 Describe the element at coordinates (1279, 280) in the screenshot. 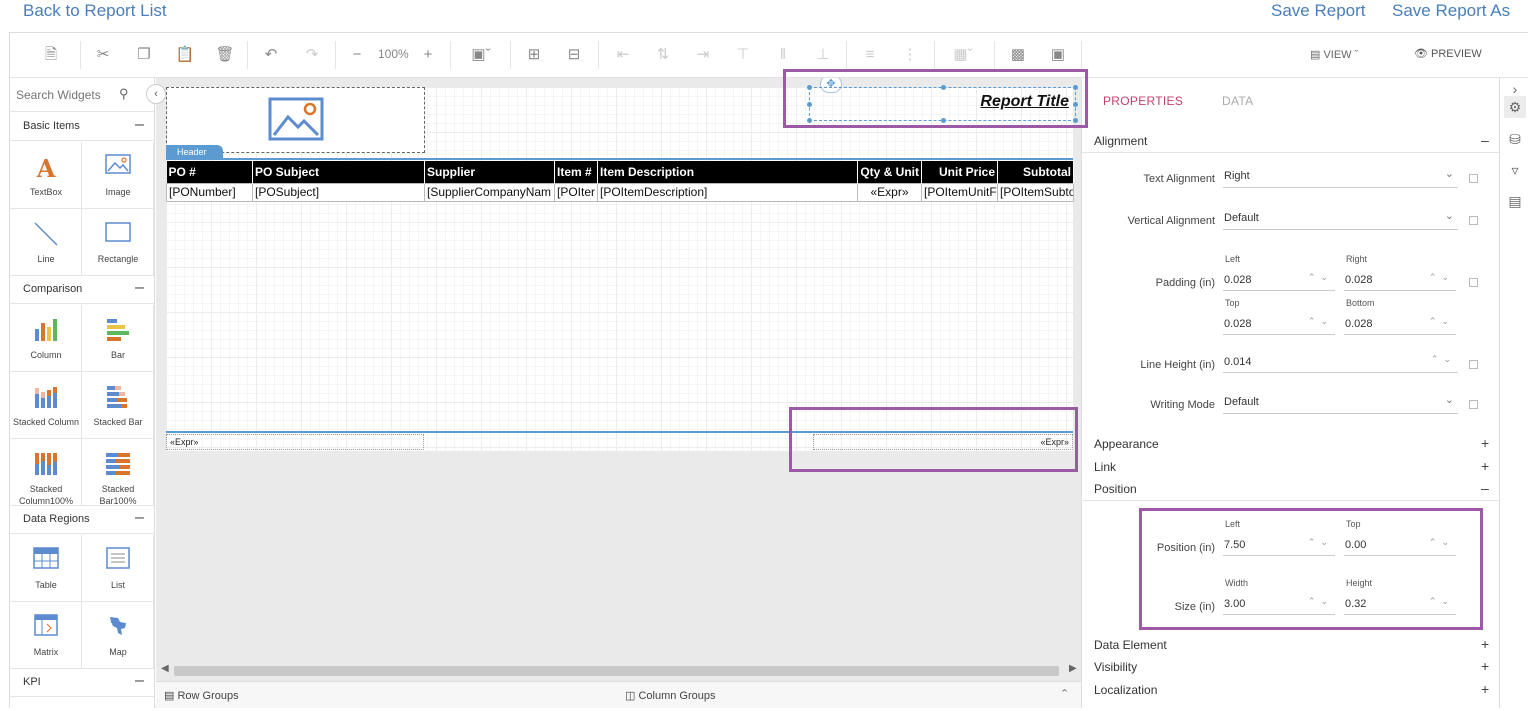

I see `padding-left-input: 0.028 ⌃⌄` at that location.